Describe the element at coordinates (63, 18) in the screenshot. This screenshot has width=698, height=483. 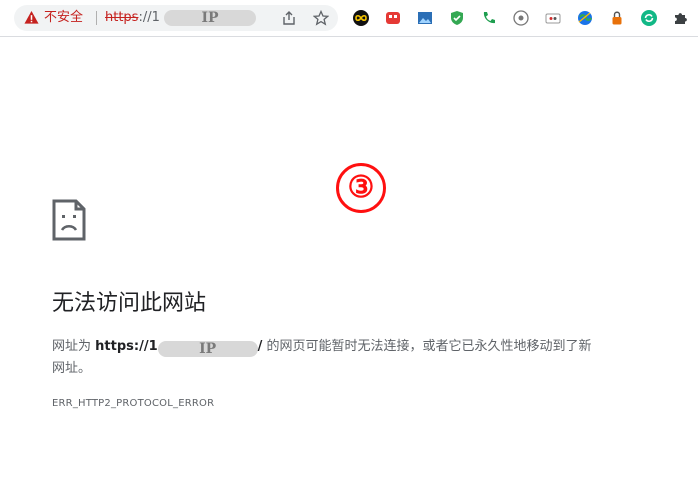
I see `not-secure-label: 不安全` at that location.